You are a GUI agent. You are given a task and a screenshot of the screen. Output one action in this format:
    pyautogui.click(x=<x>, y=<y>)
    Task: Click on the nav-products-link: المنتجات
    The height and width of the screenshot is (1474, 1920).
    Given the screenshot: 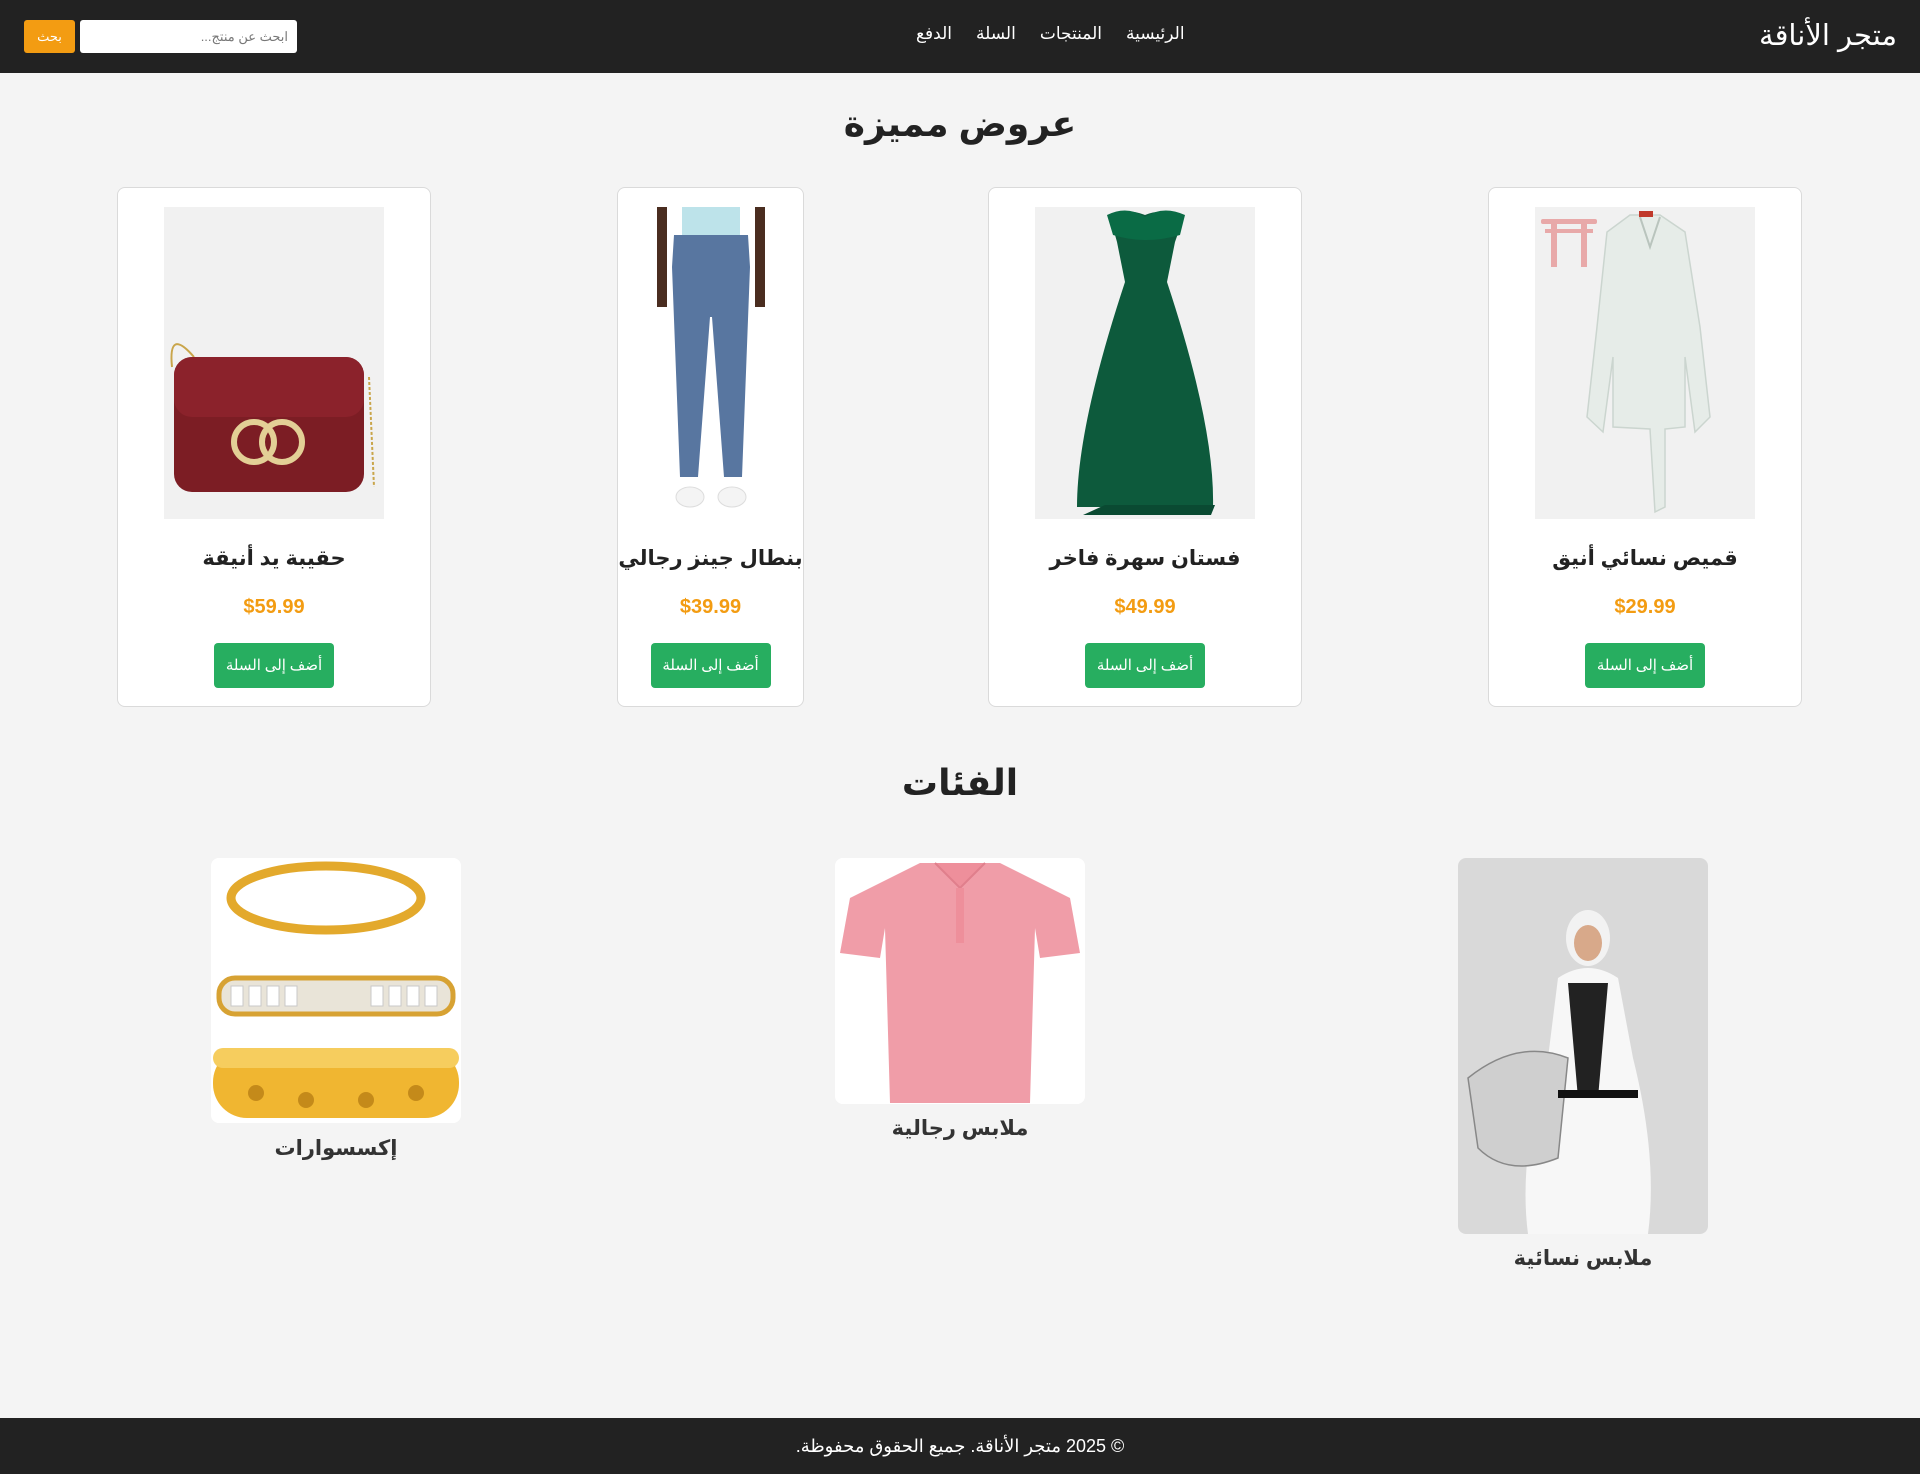 What is the action you would take?
    pyautogui.click(x=1071, y=34)
    